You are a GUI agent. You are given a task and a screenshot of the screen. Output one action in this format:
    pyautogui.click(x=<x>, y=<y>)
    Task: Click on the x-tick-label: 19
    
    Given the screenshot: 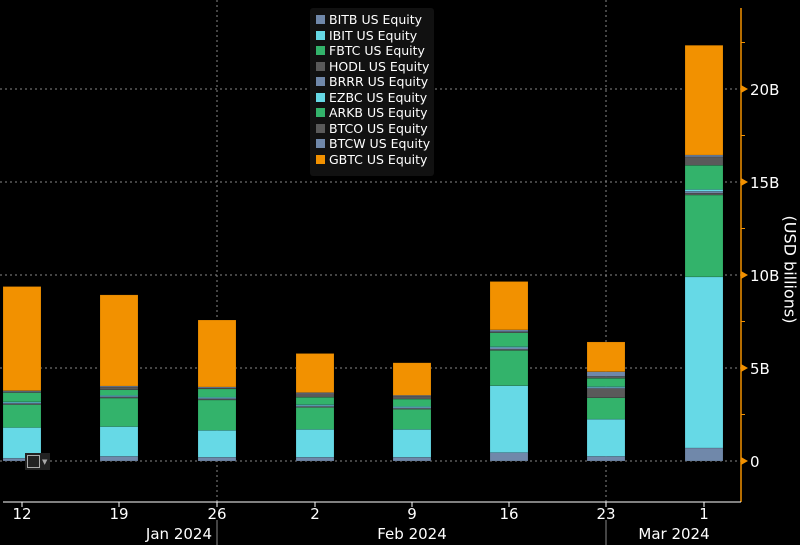 What is the action you would take?
    pyautogui.click(x=118, y=514)
    